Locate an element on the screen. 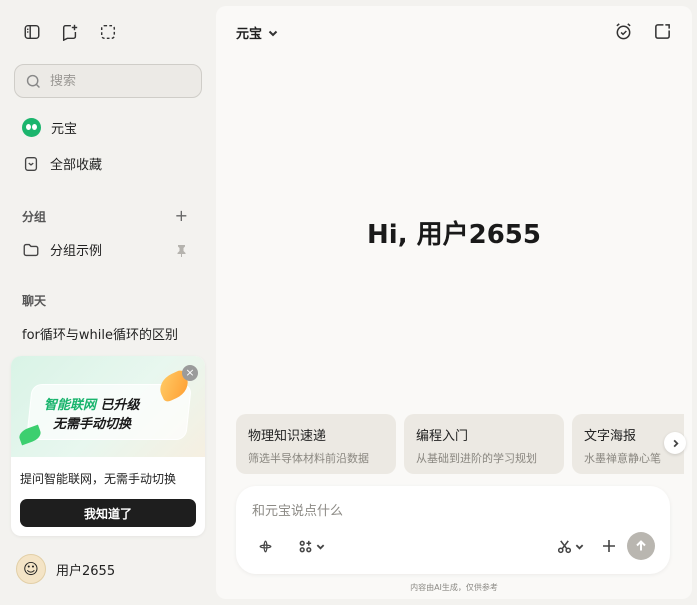  greeting-title: Hi, 用户2655 is located at coordinates (454, 235).